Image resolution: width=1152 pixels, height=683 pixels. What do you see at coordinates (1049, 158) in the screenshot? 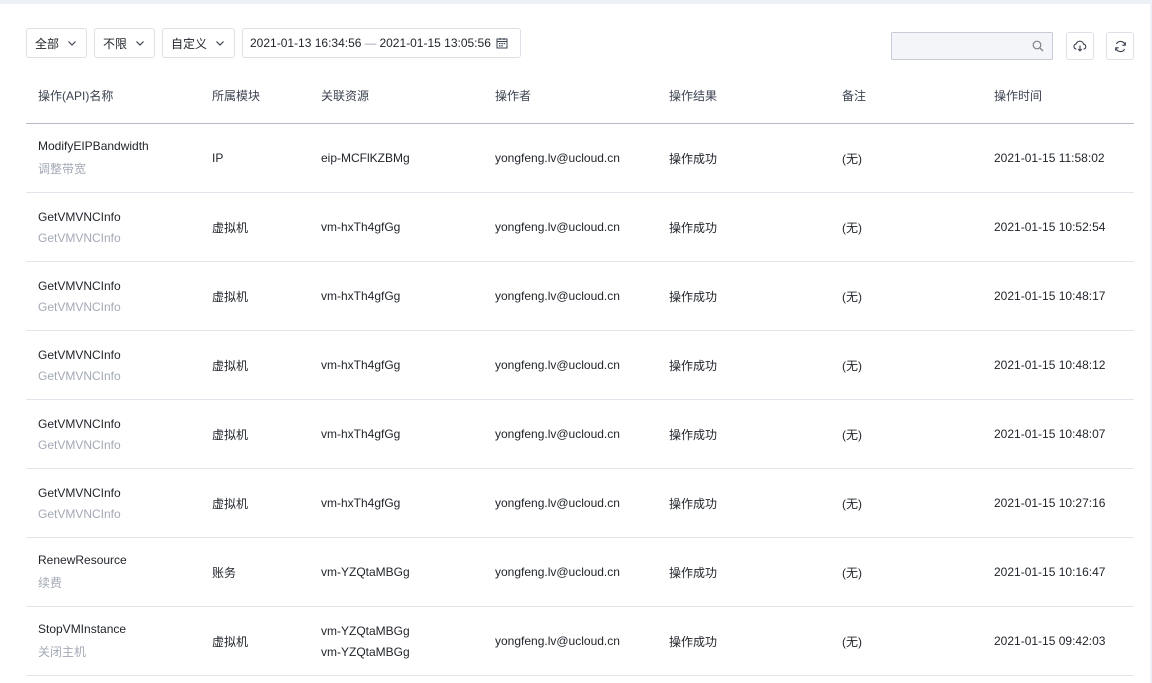
I see `time-cell: 2021-01-15 11:58:02` at bounding box center [1049, 158].